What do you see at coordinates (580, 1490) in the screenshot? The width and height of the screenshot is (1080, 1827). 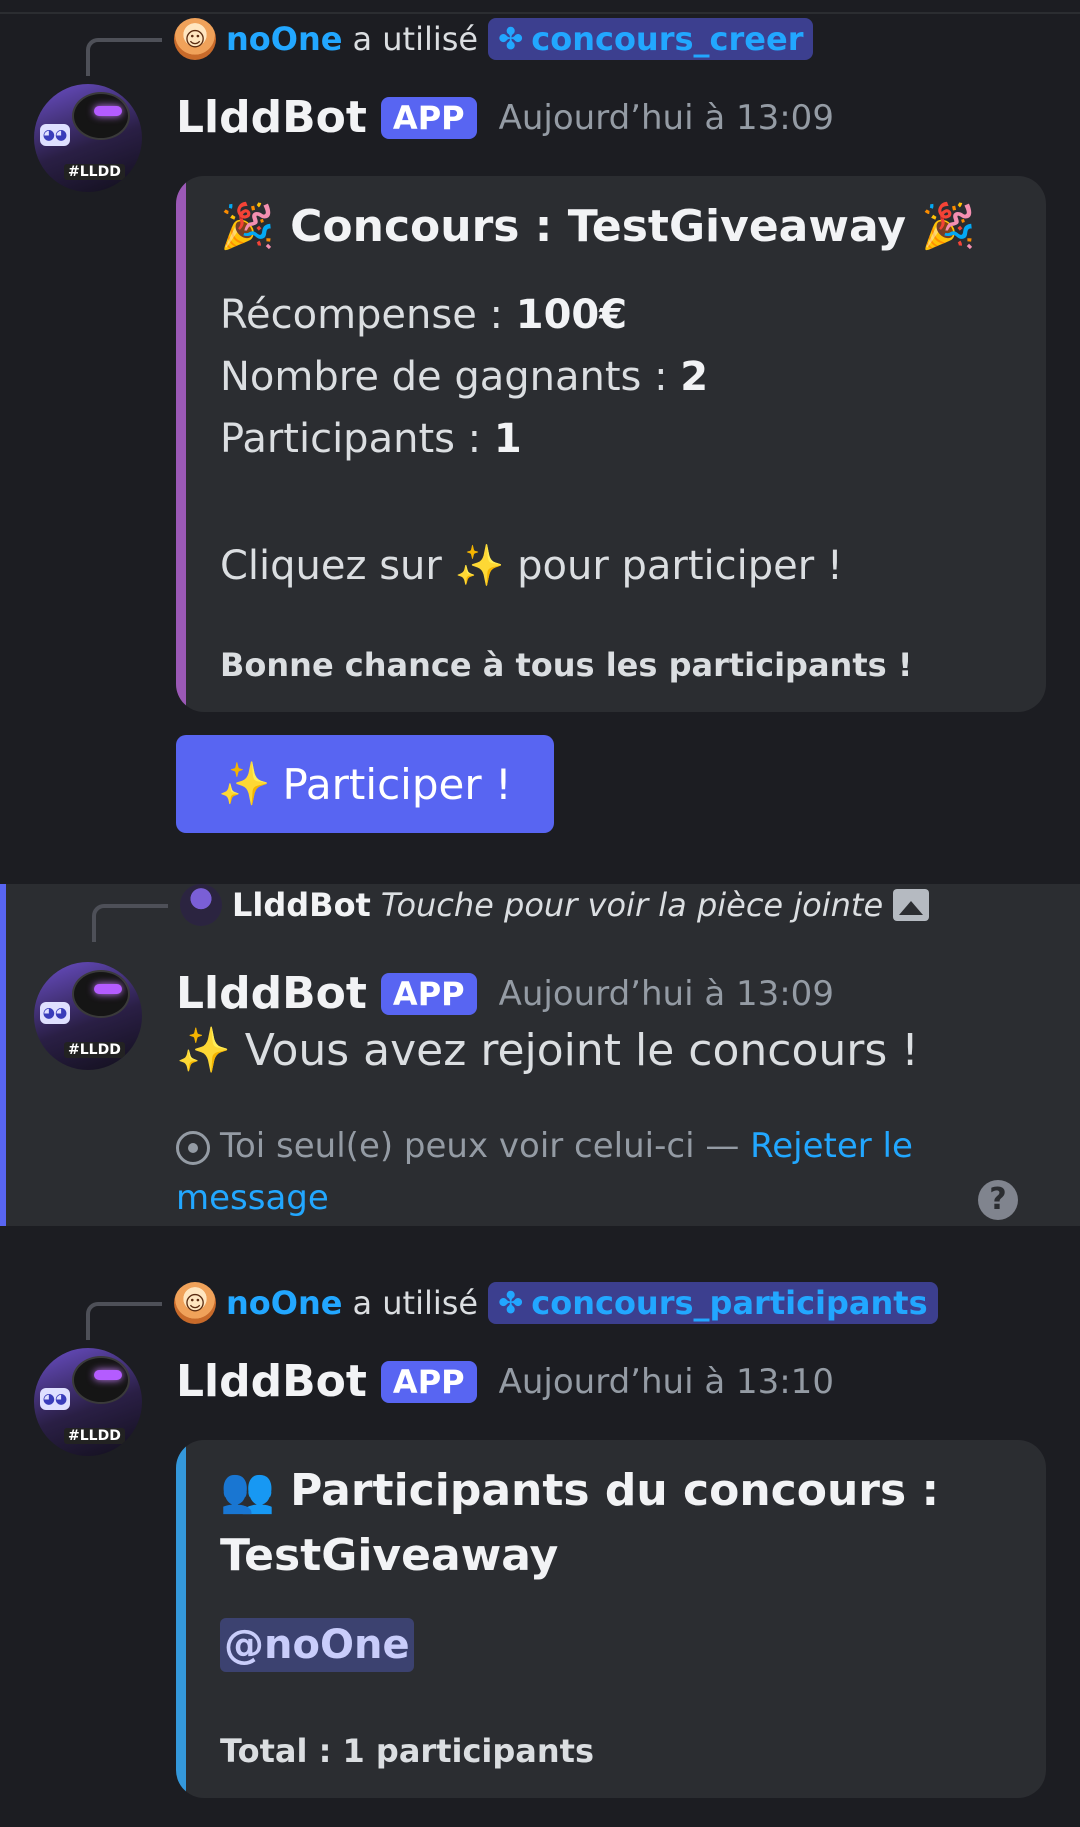 I see `embed-title-line1: 👥 Participants du concours :` at bounding box center [580, 1490].